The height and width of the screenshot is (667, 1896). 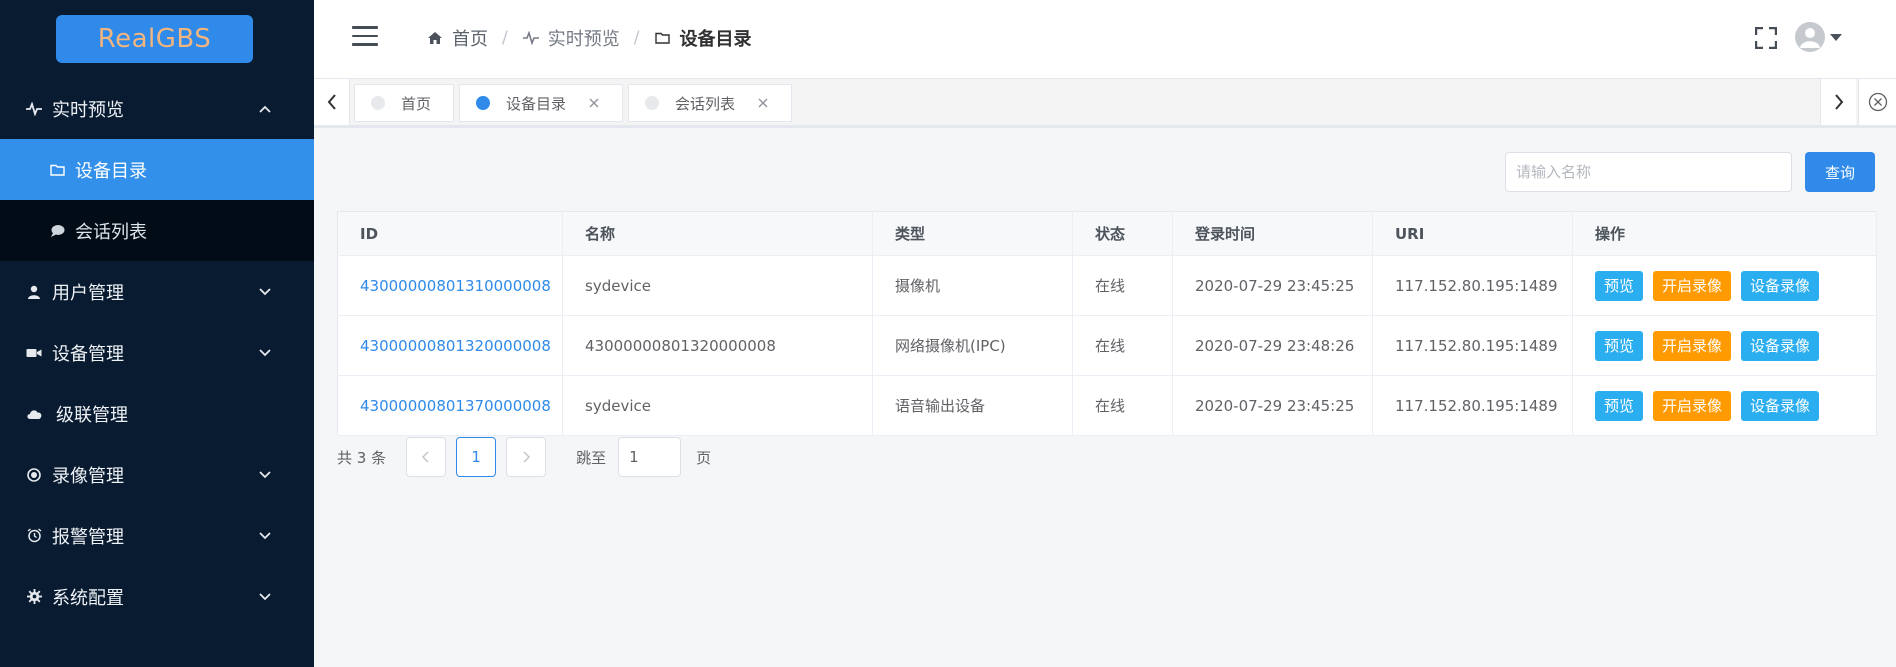 I want to click on device-id-cell: 43000000801310000008, so click(x=450, y=285).